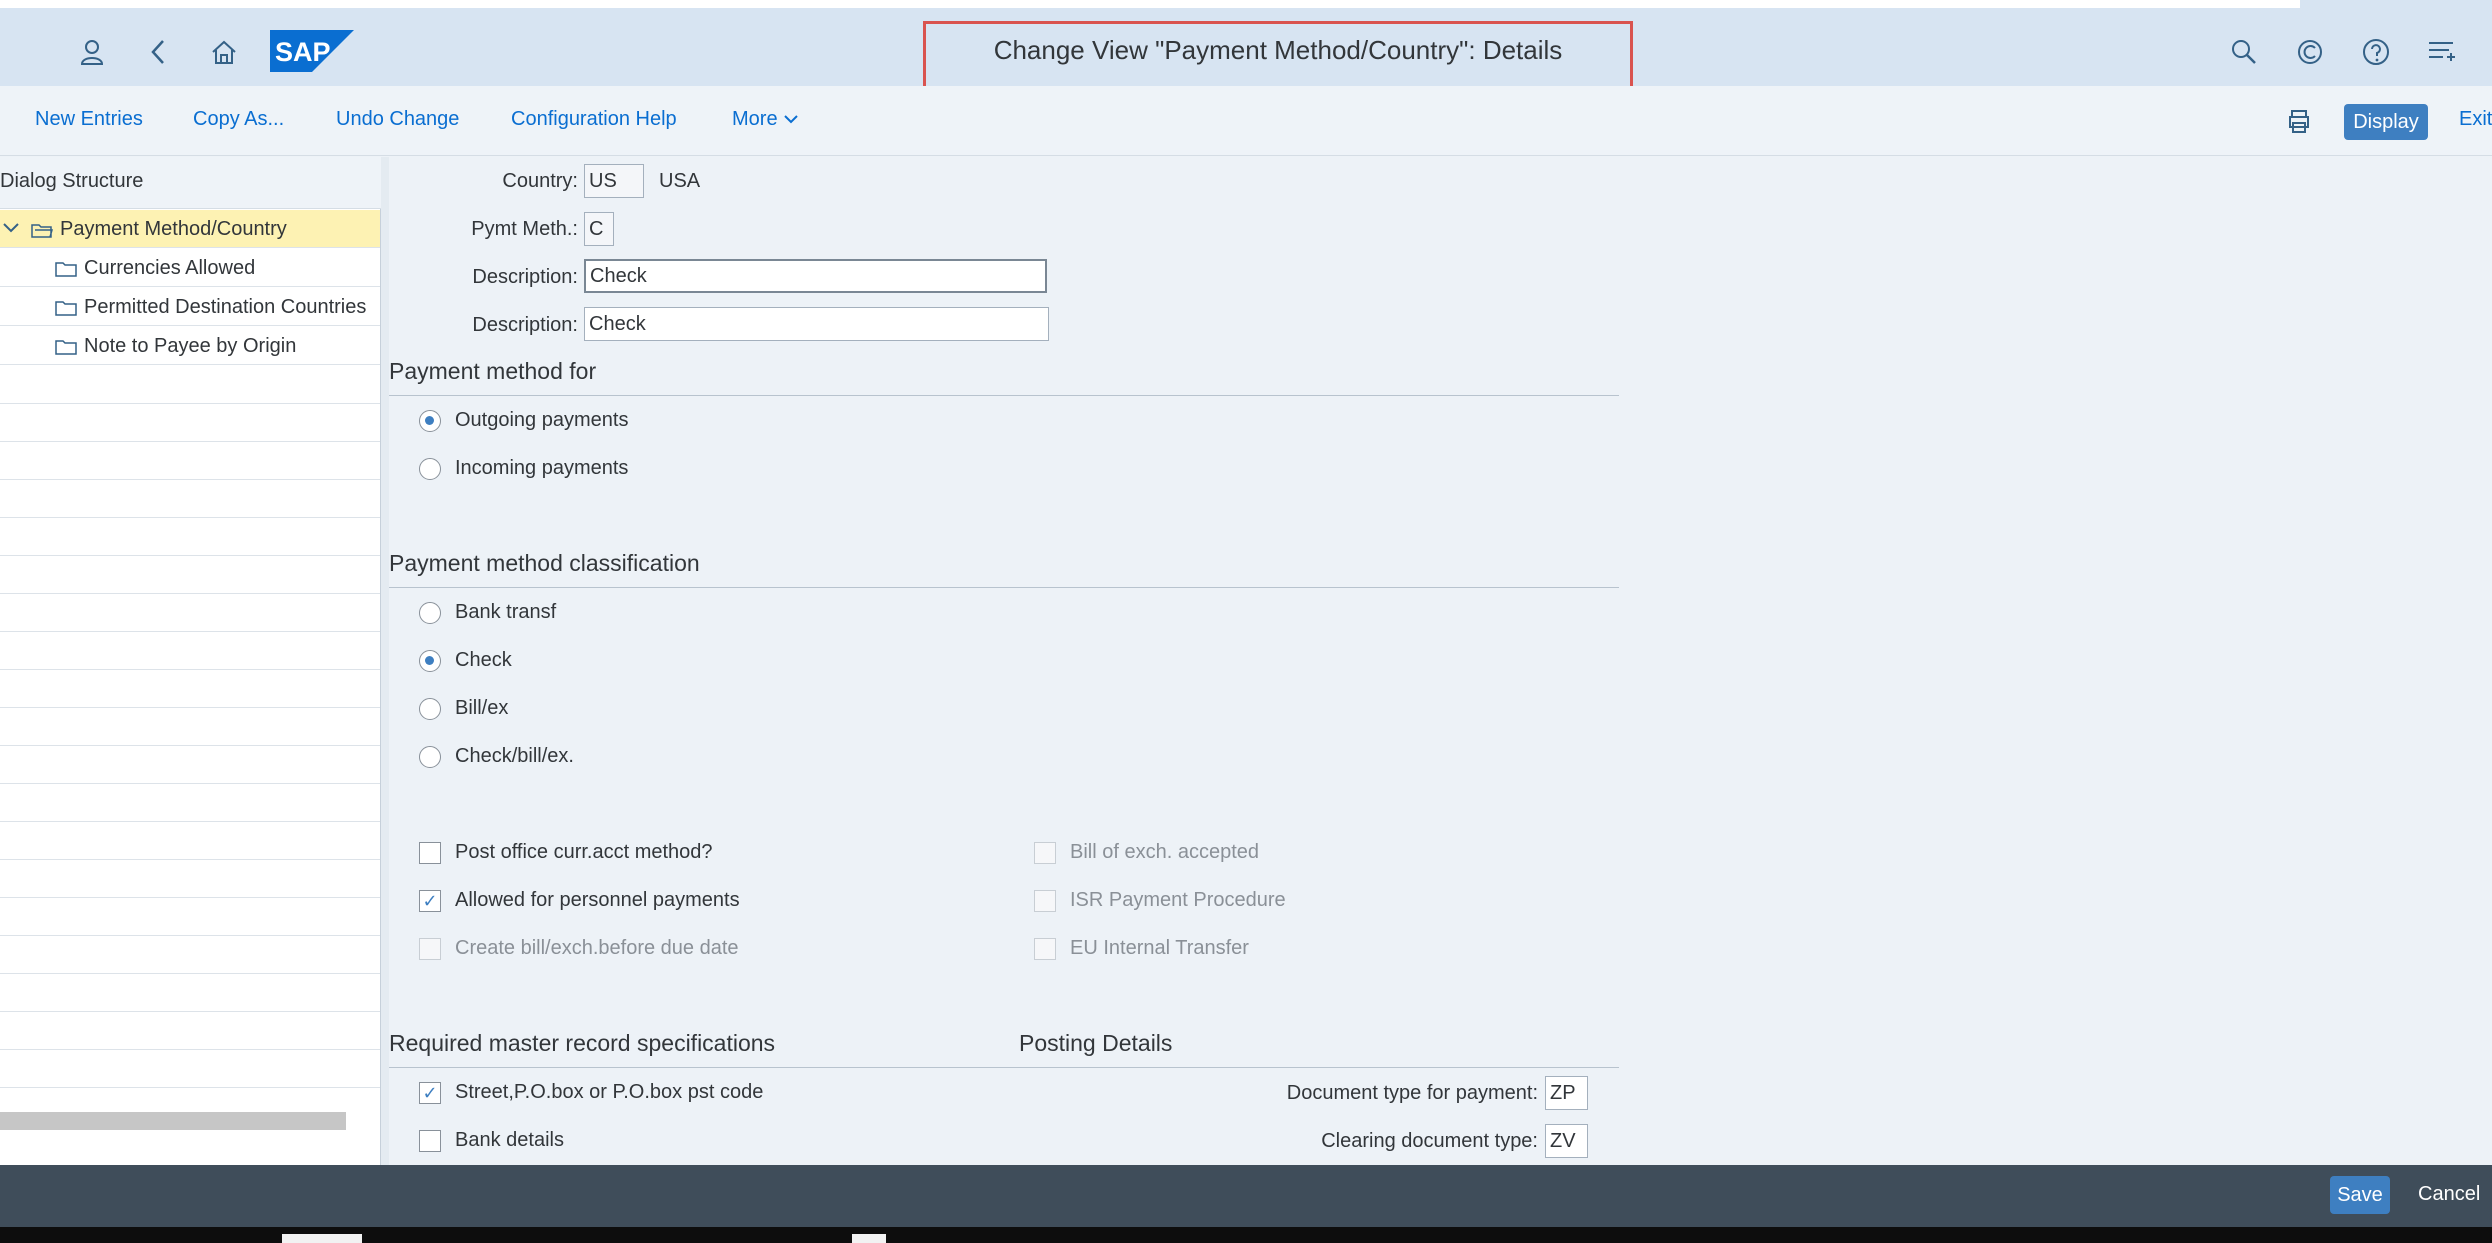 The image size is (2492, 1243). What do you see at coordinates (2475, 119) in the screenshot?
I see `exit-button: Exit` at bounding box center [2475, 119].